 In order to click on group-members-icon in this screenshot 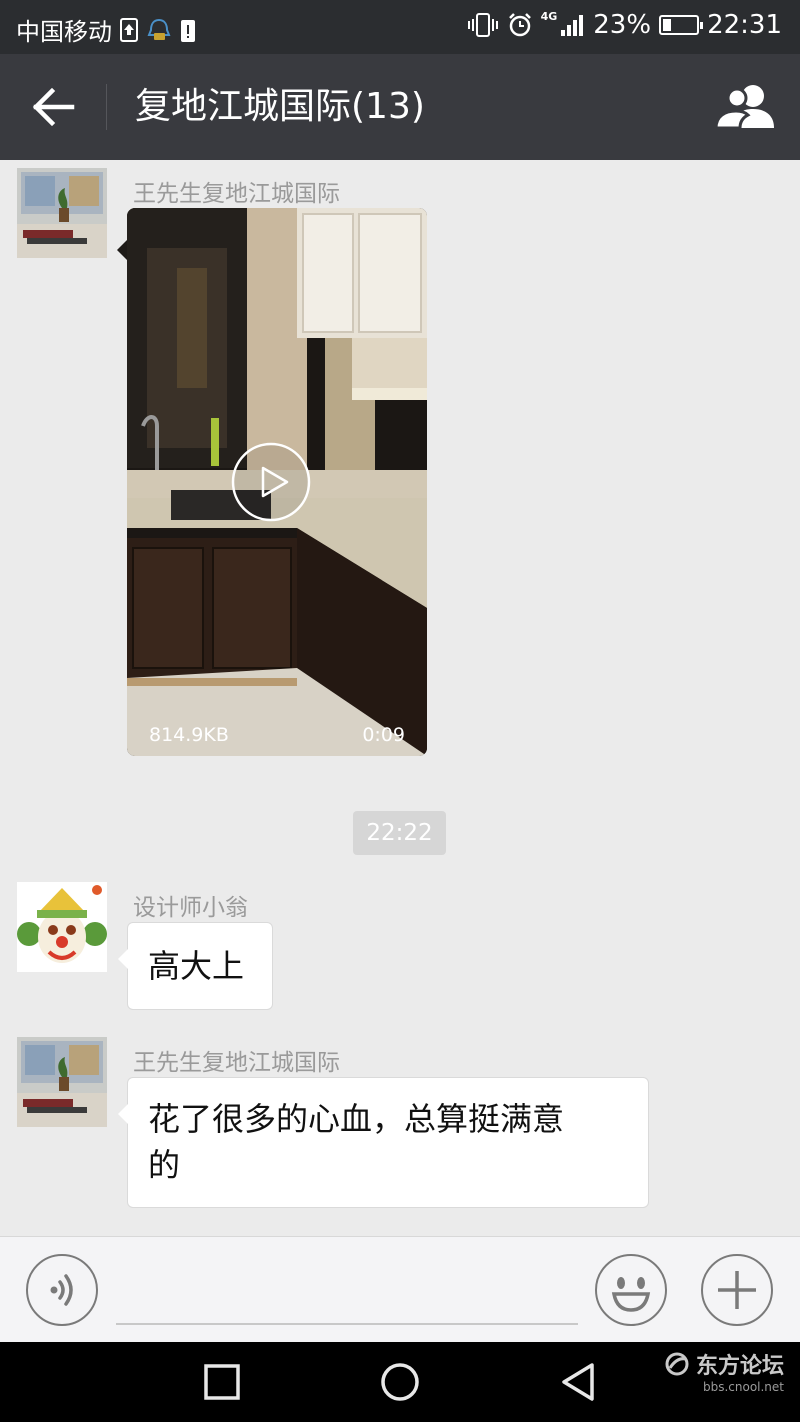, I will do `click(744, 107)`.